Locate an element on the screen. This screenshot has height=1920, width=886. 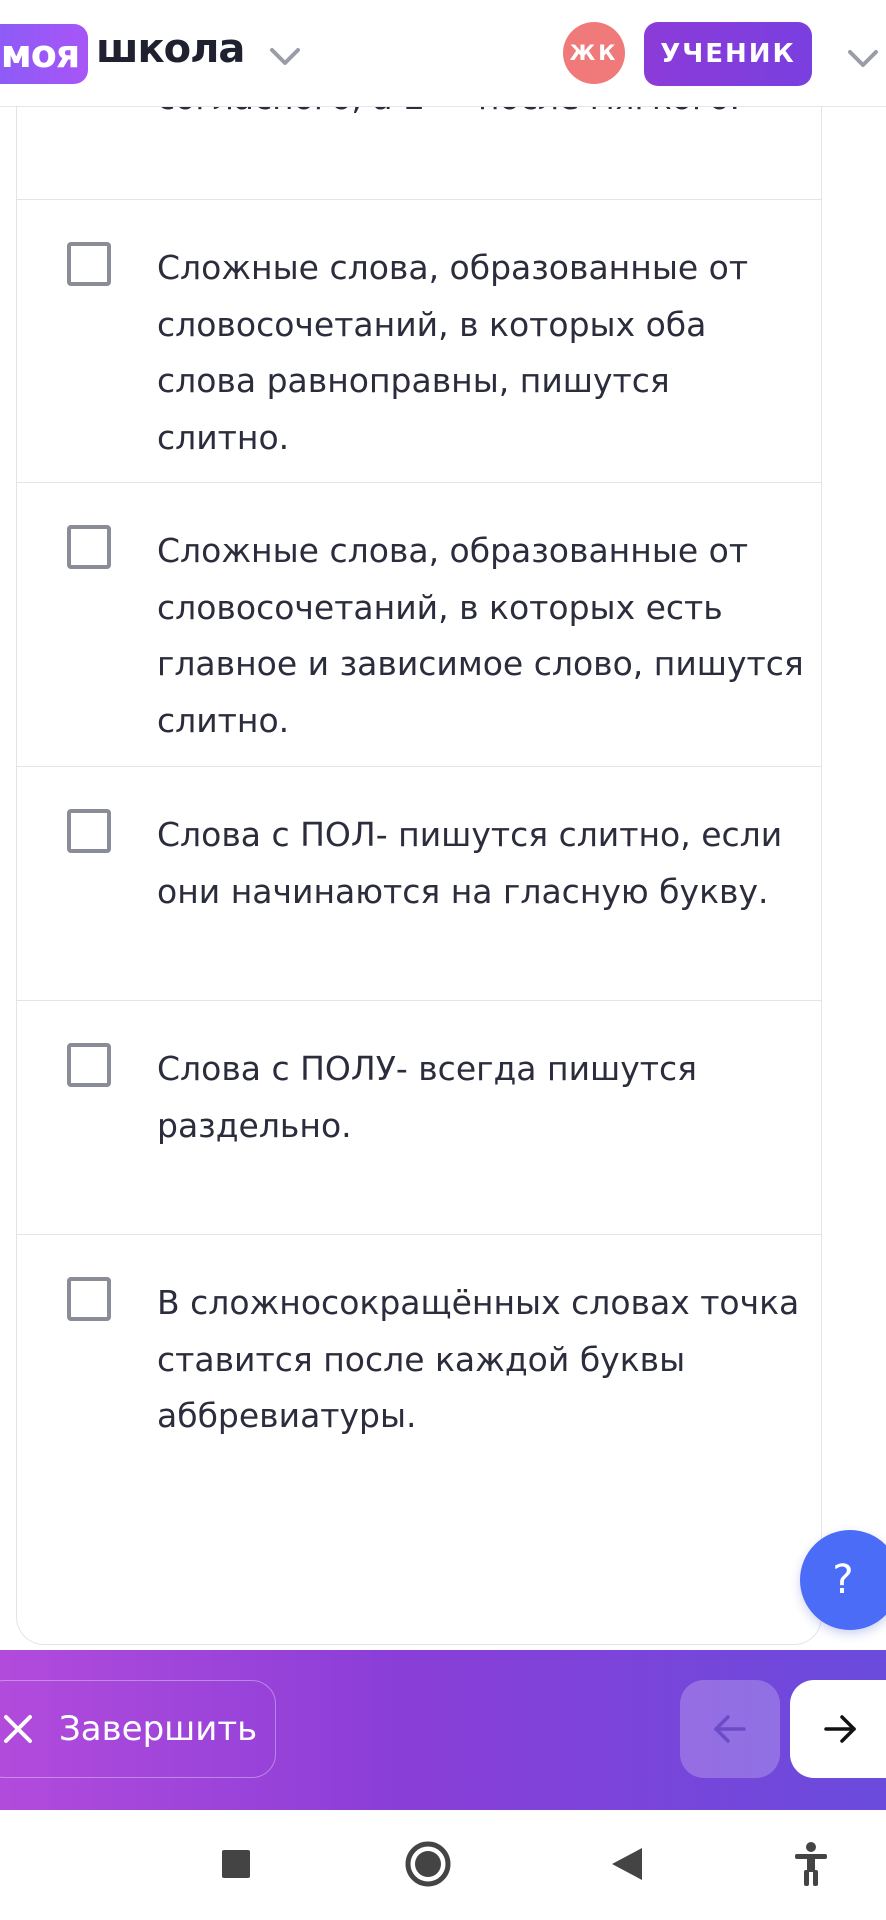
arrow-right-icon is located at coordinates (840, 1729).